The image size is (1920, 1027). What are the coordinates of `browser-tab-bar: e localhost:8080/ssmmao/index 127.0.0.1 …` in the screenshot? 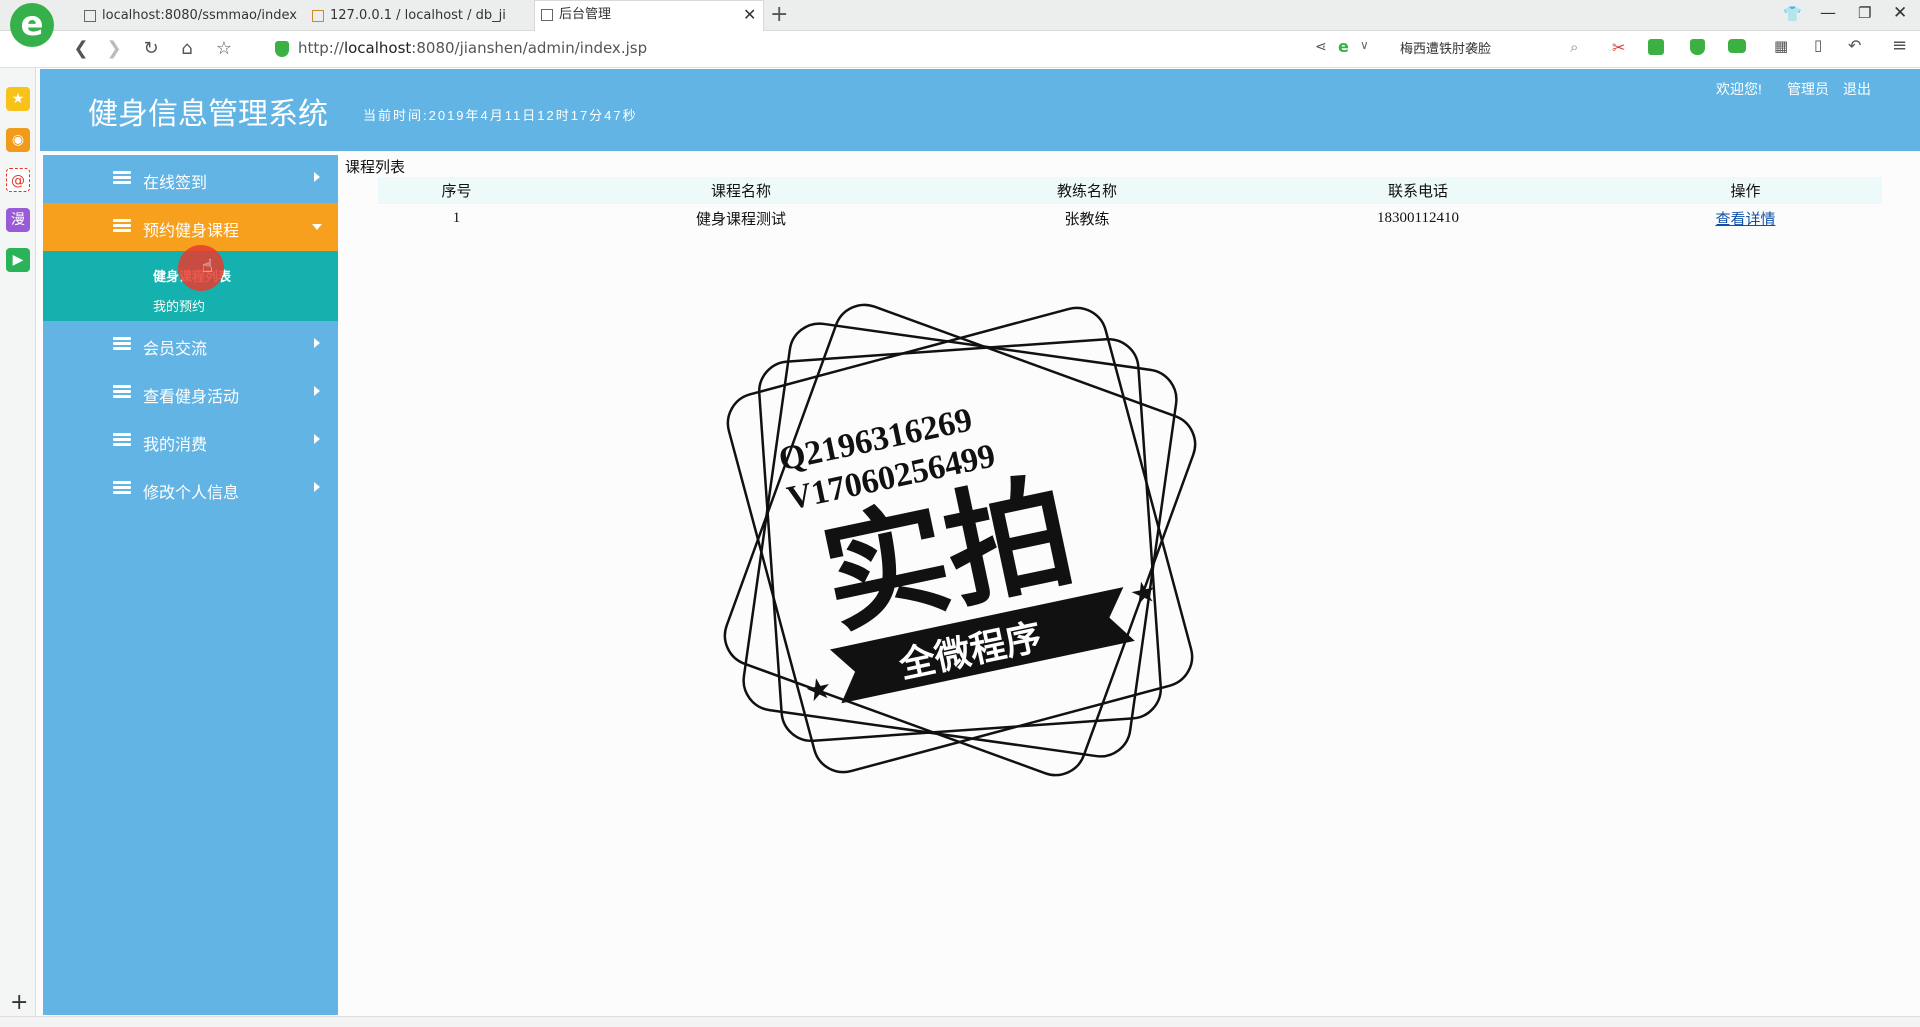 It's located at (960, 23).